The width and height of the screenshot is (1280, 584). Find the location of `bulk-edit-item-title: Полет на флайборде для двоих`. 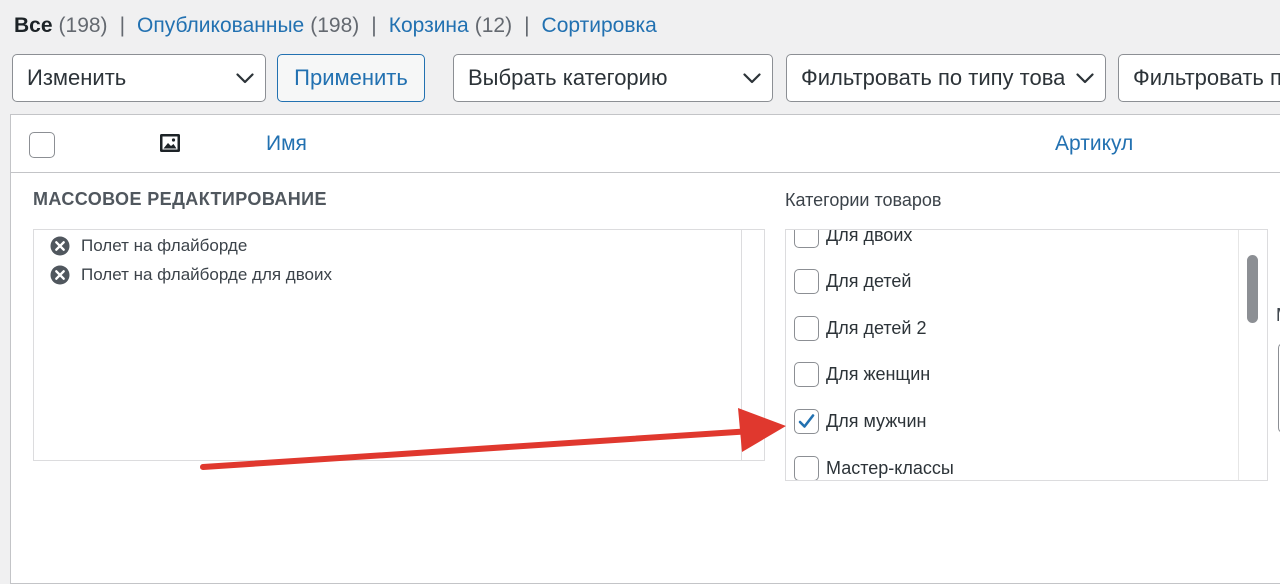

bulk-edit-item-title: Полет на флайборде для двоих is located at coordinates (206, 274).